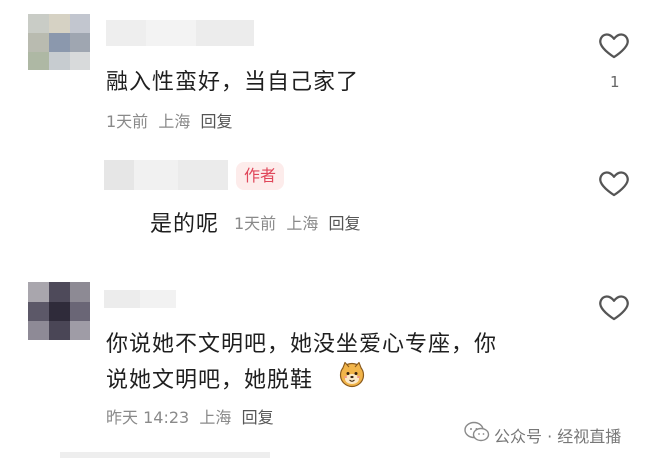 This screenshot has width=660, height=458. Describe the element at coordinates (558, 436) in the screenshot. I see `watermark-source: 公众号 · 经视直播` at that location.